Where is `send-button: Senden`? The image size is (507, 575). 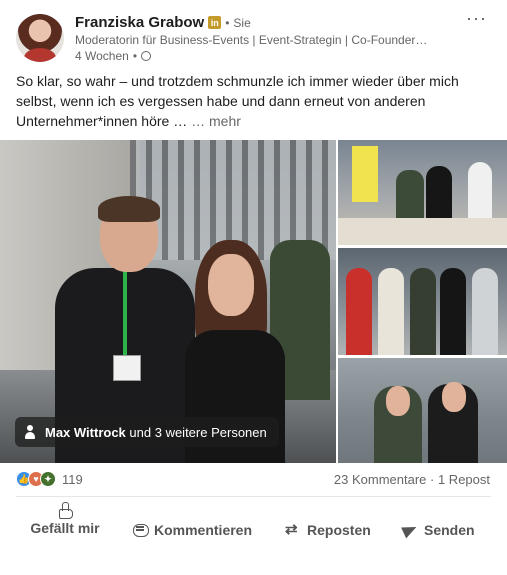 send-button: Senden is located at coordinates (438, 530).